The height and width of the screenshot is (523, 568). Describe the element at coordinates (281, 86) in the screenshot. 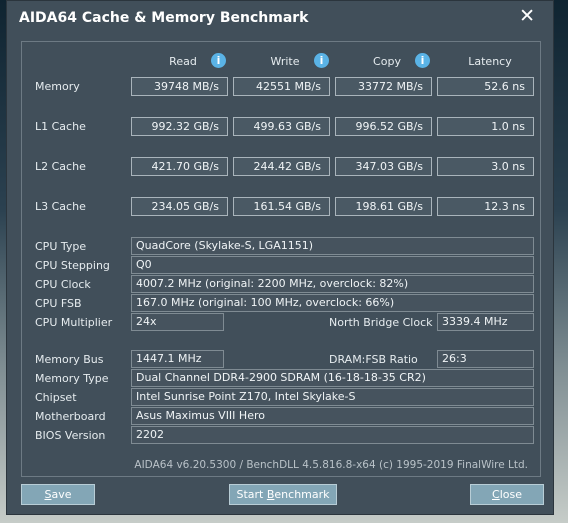

I see `memory-write-value: 42551 MB/s` at that location.